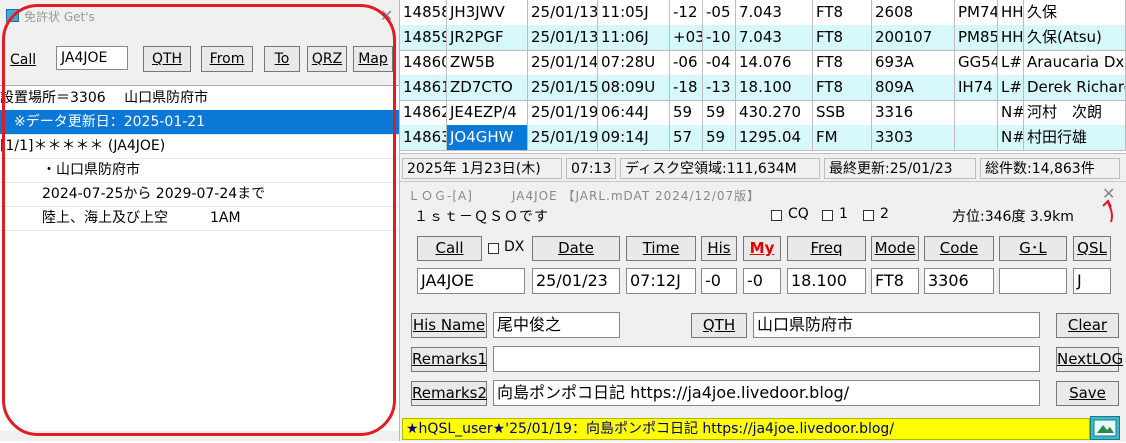  I want to click on qth-input: 山口県防府市, so click(896, 325).